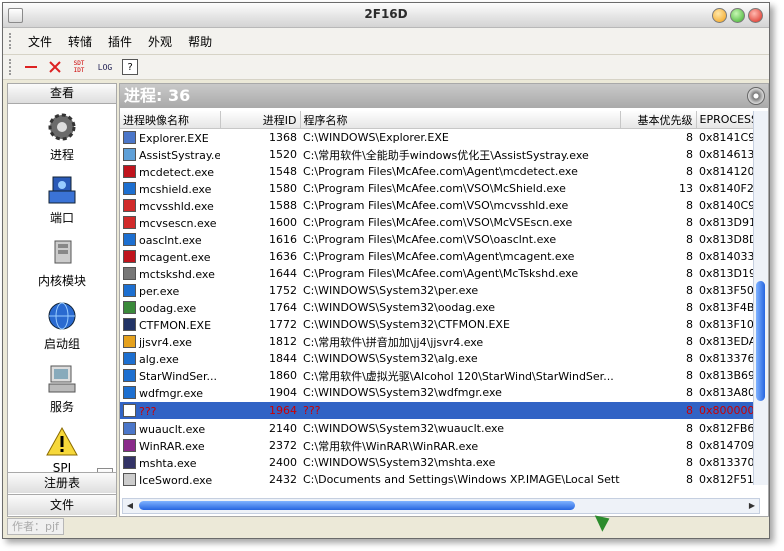 This screenshot has width=784, height=551. What do you see at coordinates (170, 307) in the screenshot?
I see `cell-image-name: oodag.exe` at bounding box center [170, 307].